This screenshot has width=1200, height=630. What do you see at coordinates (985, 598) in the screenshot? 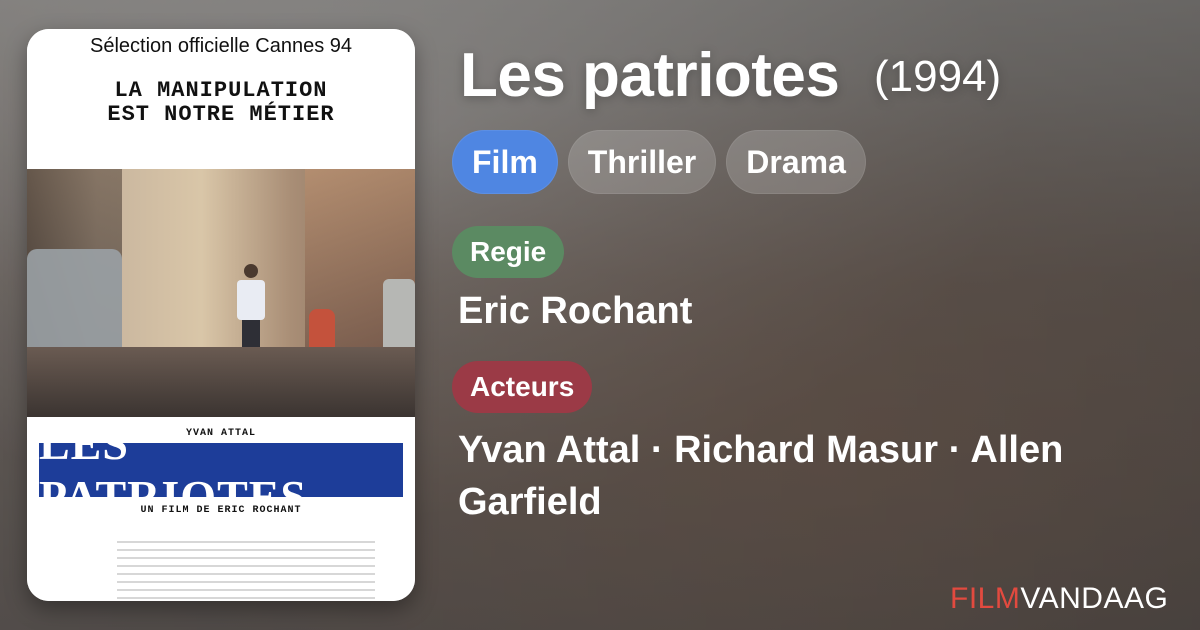
I see `brand-film: FILM` at bounding box center [985, 598].